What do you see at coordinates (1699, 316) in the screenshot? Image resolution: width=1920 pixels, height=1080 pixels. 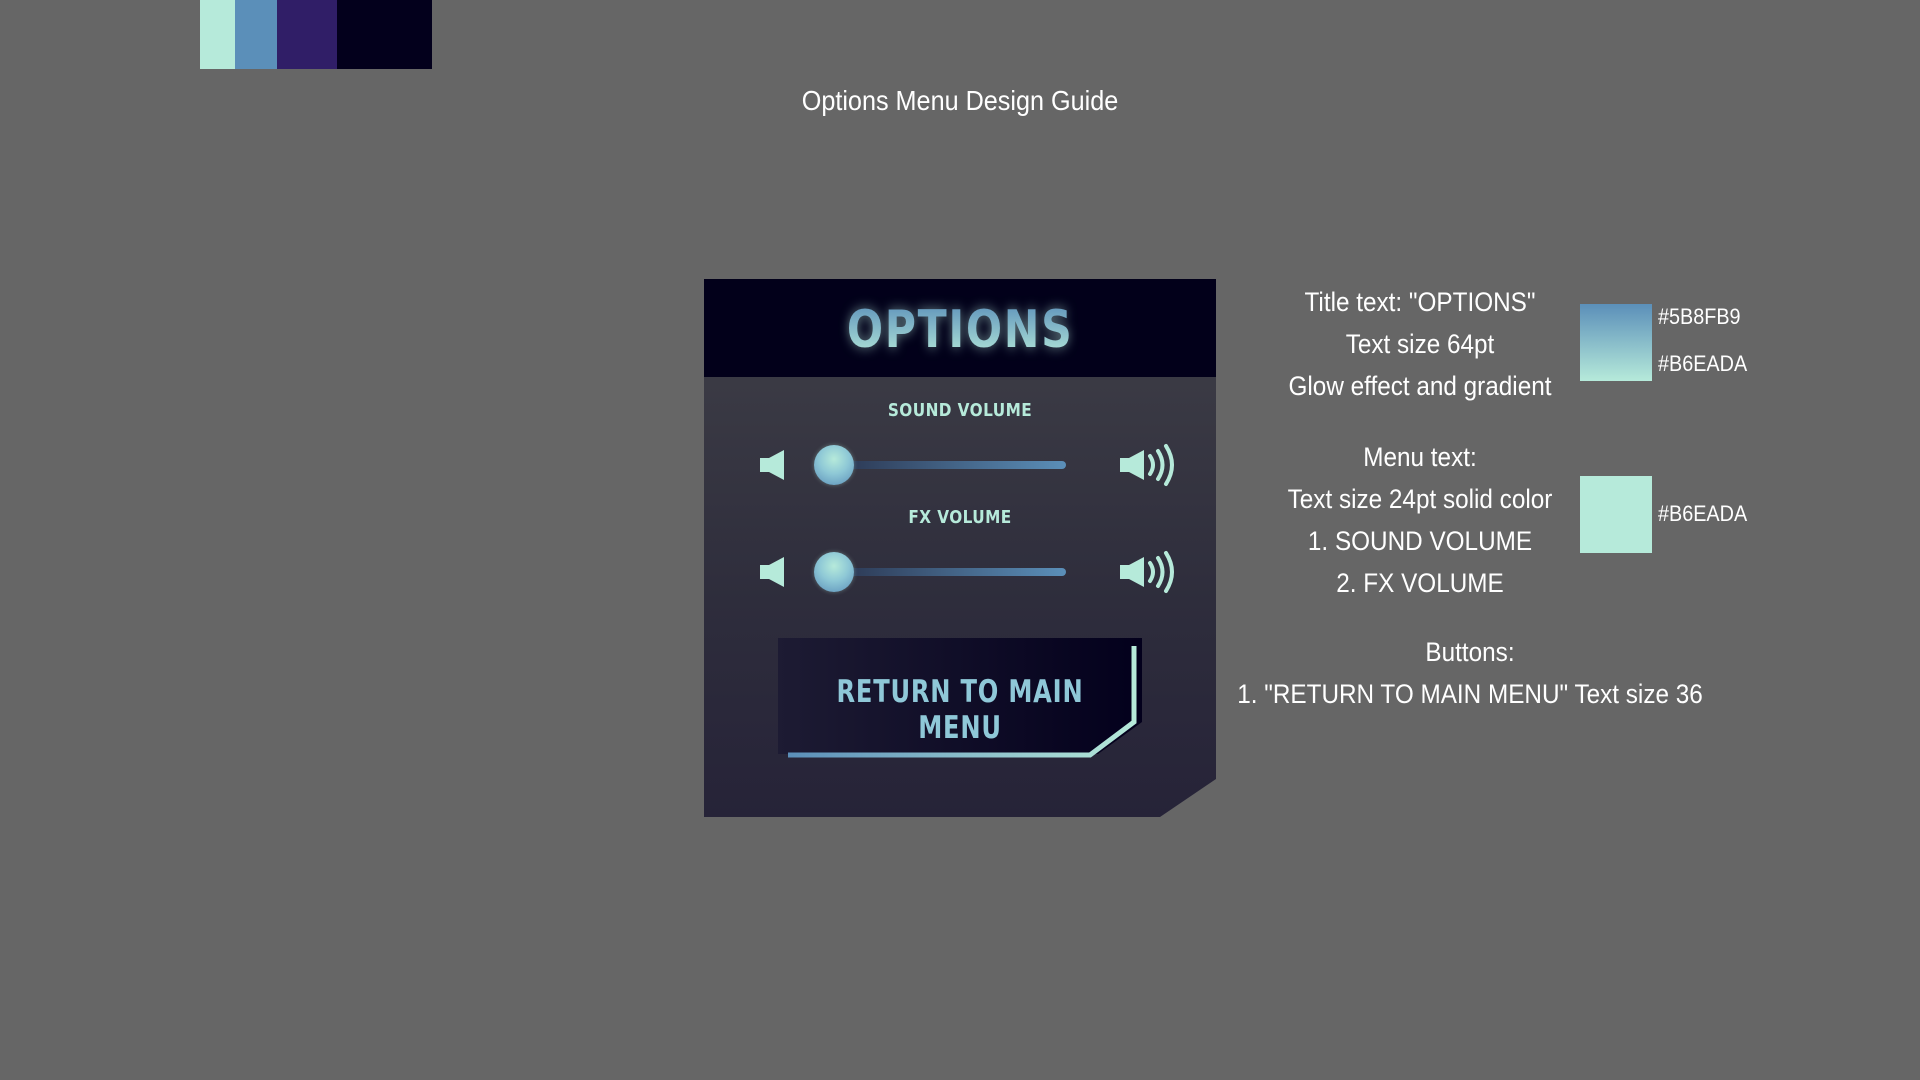 I see `gradient-top-hex: #5B8FB9` at bounding box center [1699, 316].